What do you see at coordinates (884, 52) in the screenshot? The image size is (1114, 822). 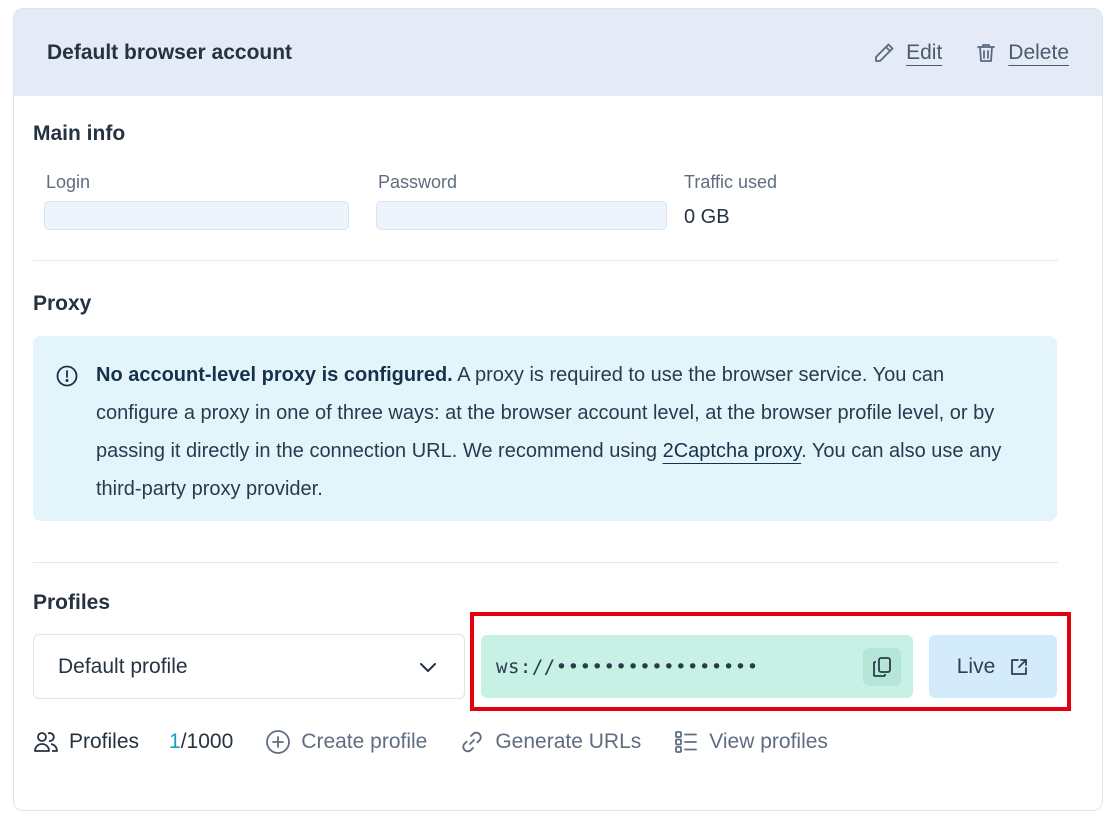 I see `pencil-icon` at bounding box center [884, 52].